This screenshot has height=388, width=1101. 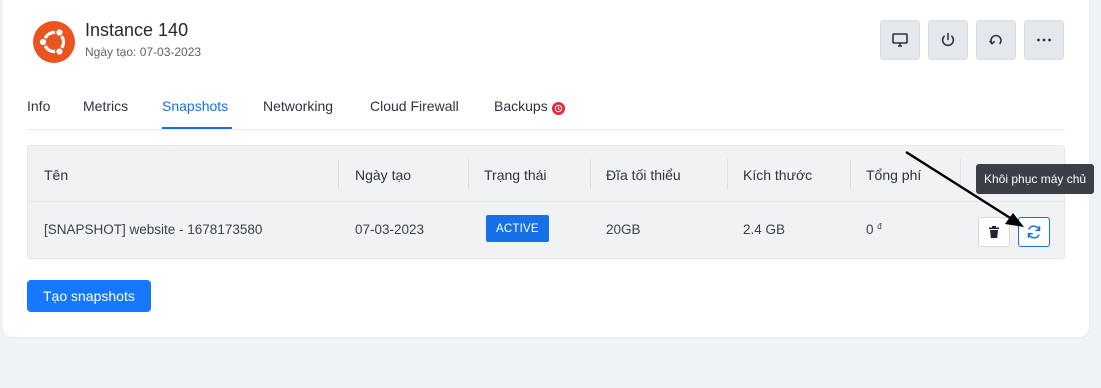 What do you see at coordinates (383, 175) in the screenshot?
I see `header-created: Ngày tạo` at bounding box center [383, 175].